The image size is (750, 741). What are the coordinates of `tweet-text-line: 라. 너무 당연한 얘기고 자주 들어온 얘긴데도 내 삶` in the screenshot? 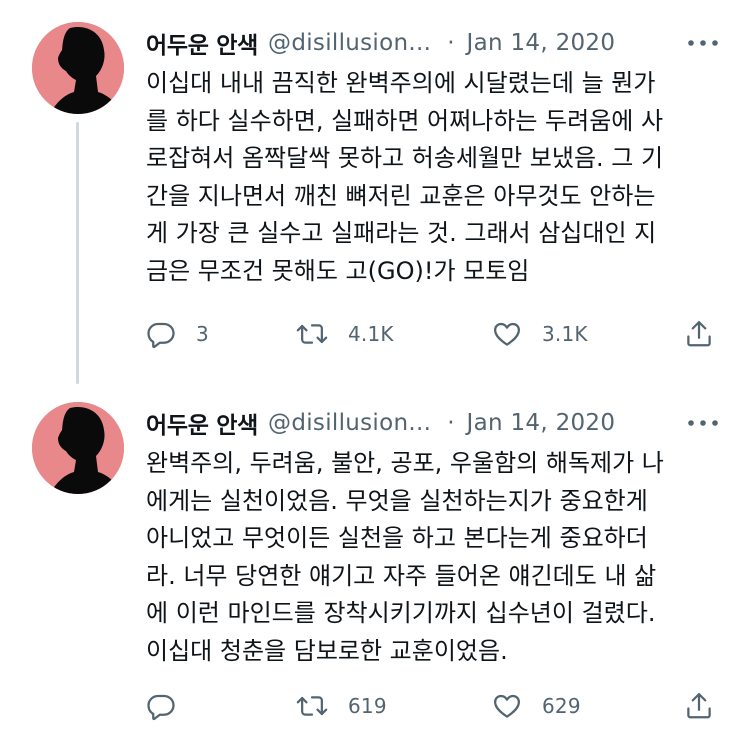 It's located at (401, 575).